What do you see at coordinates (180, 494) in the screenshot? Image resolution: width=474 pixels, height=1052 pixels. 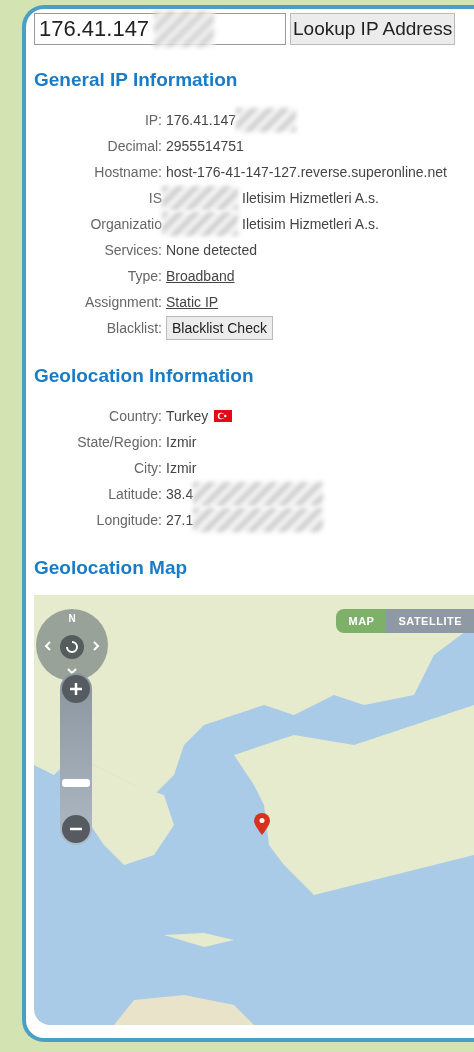 I see `field-value: 38.4` at bounding box center [180, 494].